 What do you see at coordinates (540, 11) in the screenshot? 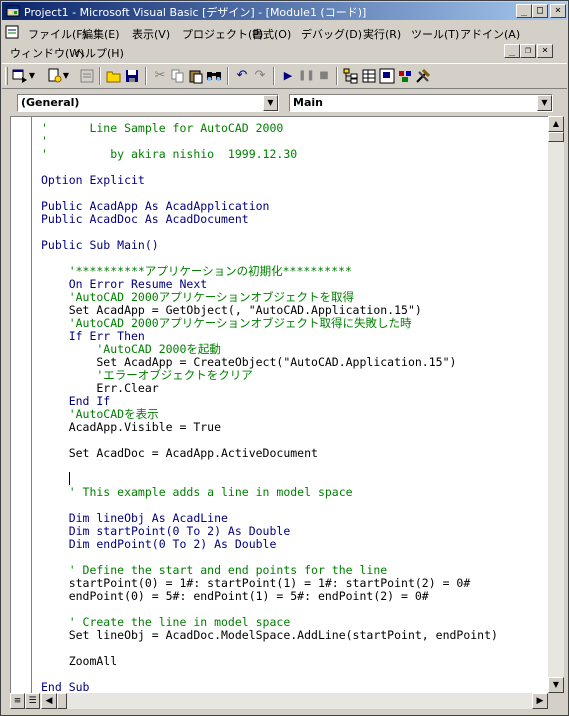
I see `maximize-button: □` at bounding box center [540, 11].